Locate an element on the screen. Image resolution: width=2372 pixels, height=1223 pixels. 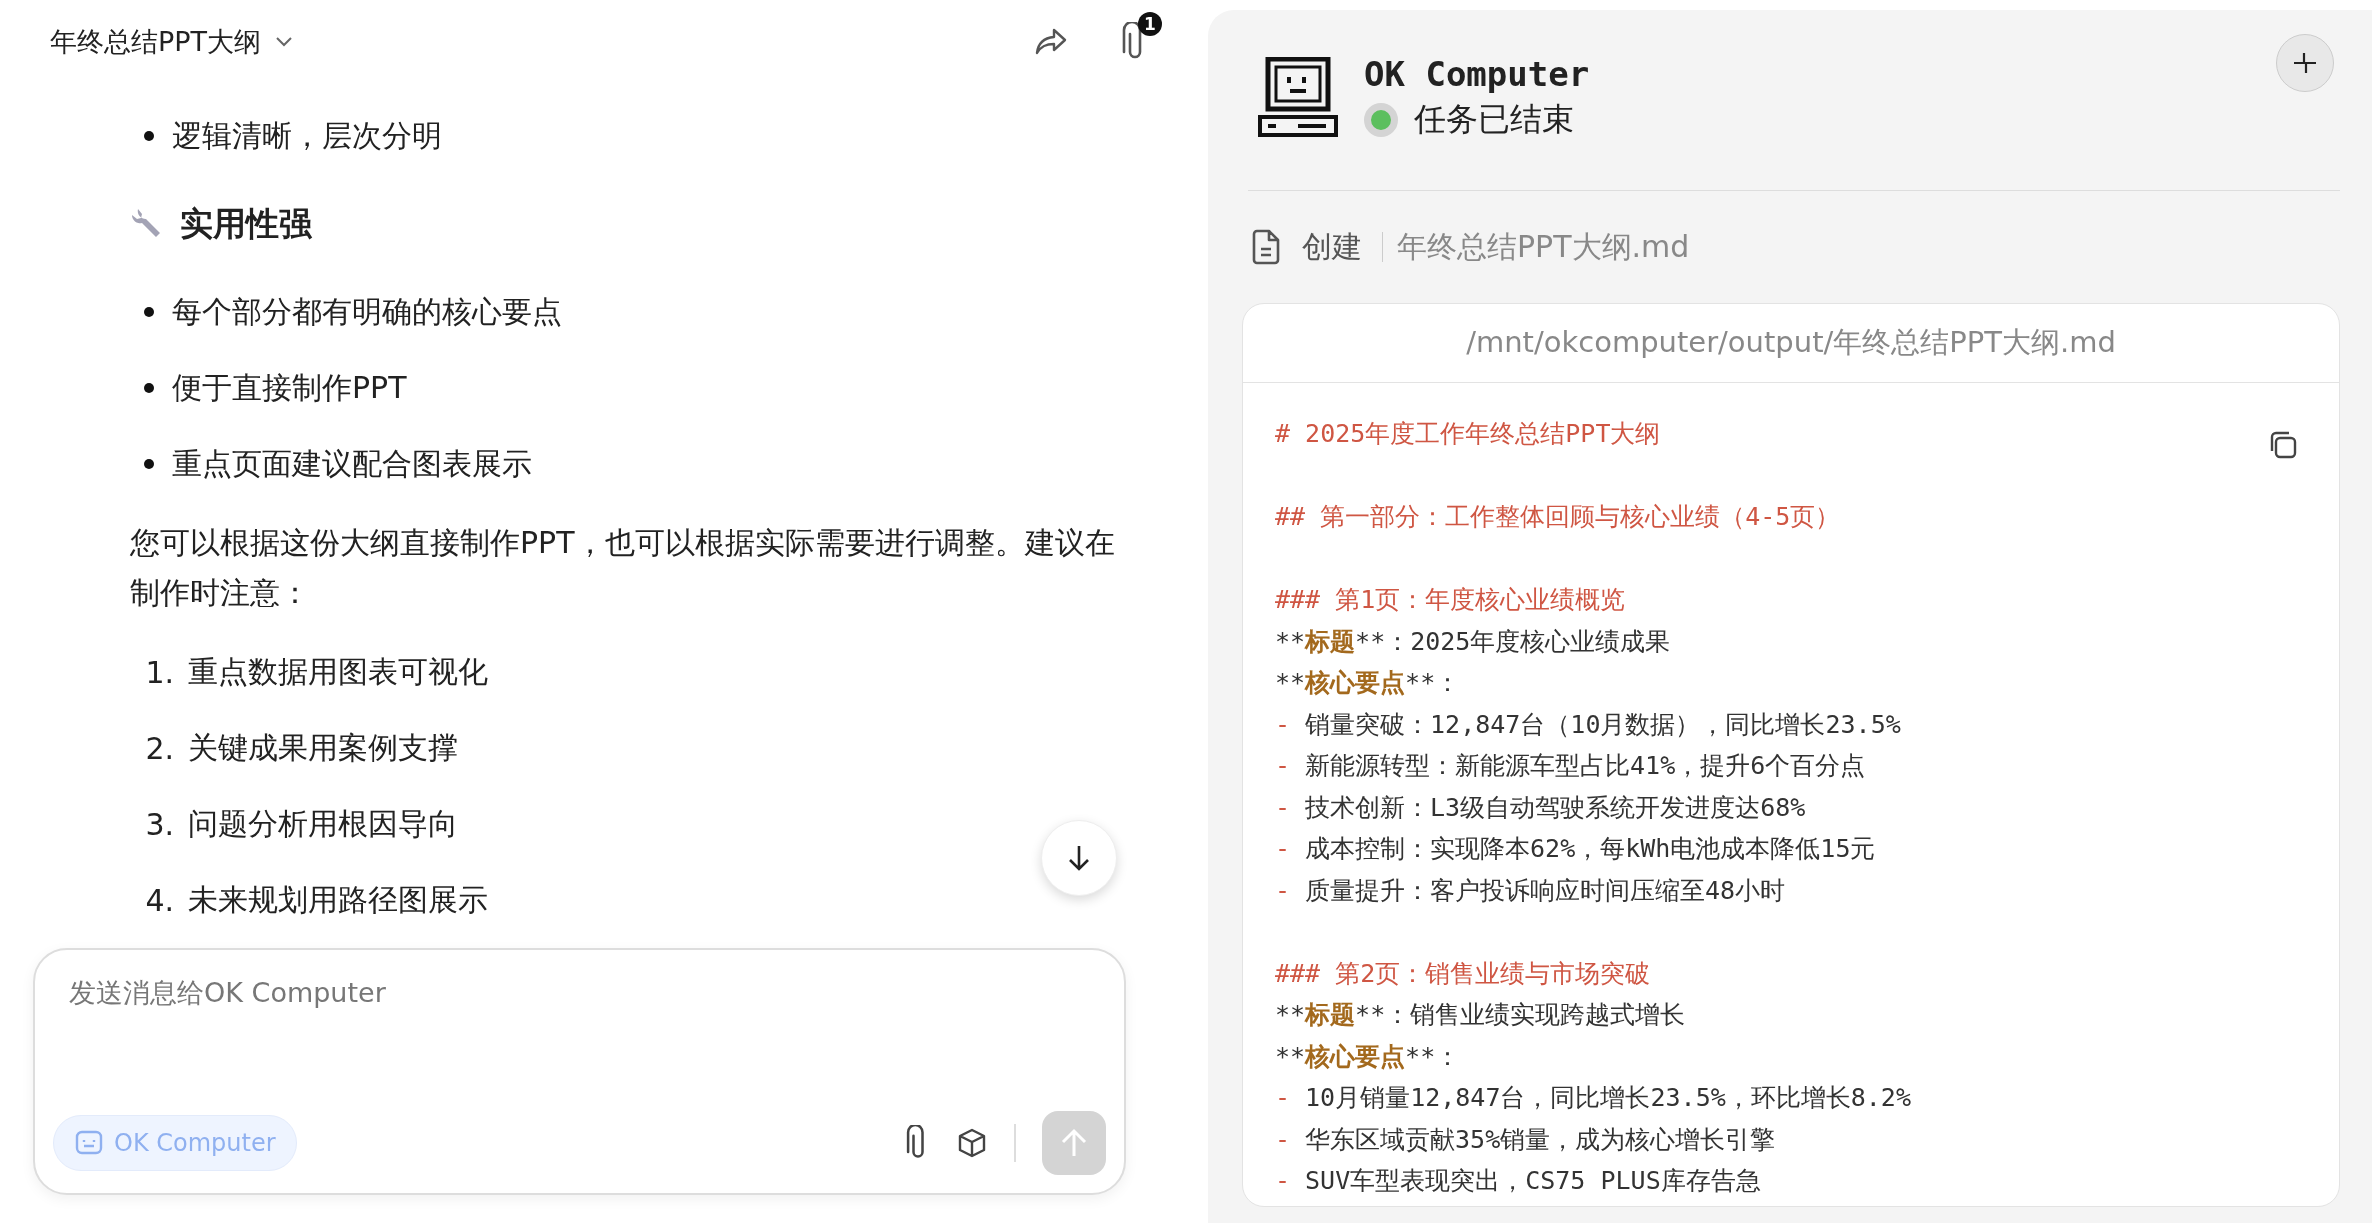
list-item-text: 关键成果用案例支撑 is located at coordinates (323, 747).